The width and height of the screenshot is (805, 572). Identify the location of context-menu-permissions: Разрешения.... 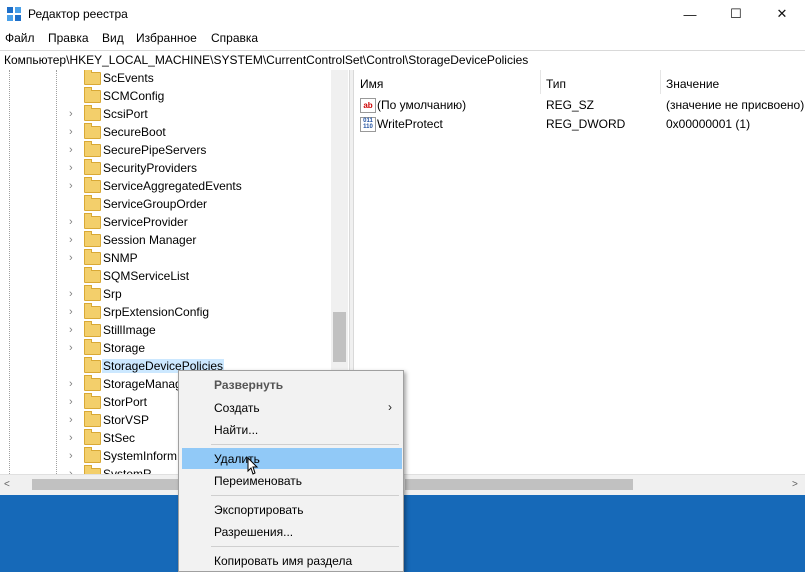
(292, 531).